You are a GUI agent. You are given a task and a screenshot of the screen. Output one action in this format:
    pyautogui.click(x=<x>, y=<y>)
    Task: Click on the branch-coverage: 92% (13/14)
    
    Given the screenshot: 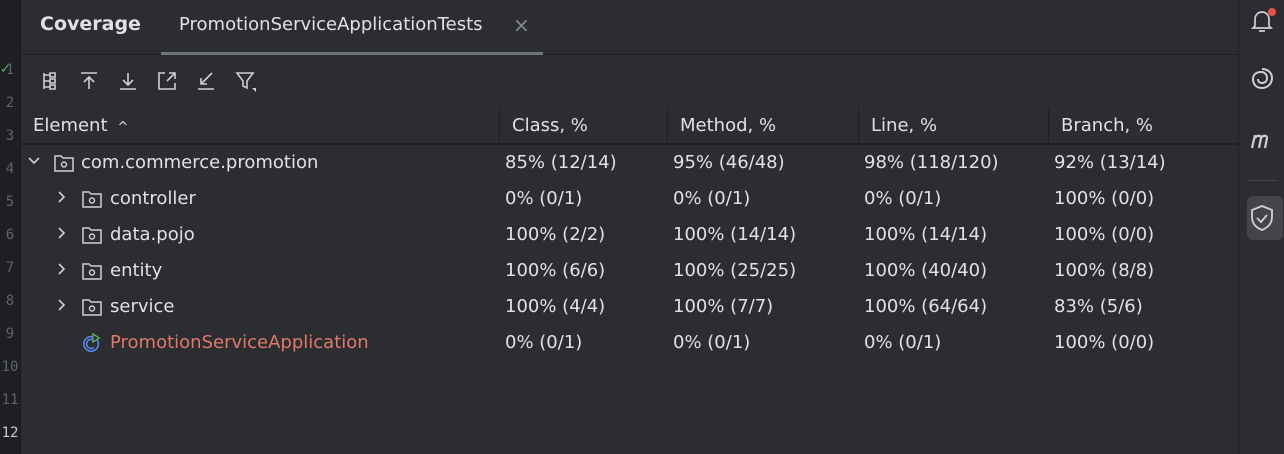 What is the action you would take?
    pyautogui.click(x=1110, y=162)
    